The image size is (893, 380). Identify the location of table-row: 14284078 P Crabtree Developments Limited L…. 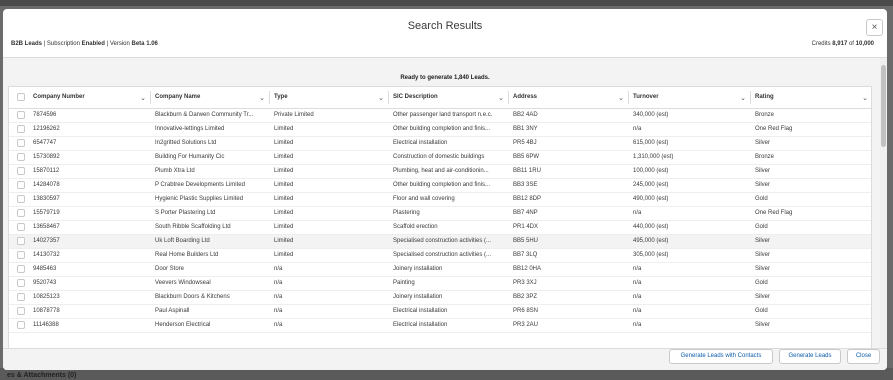
(440, 185).